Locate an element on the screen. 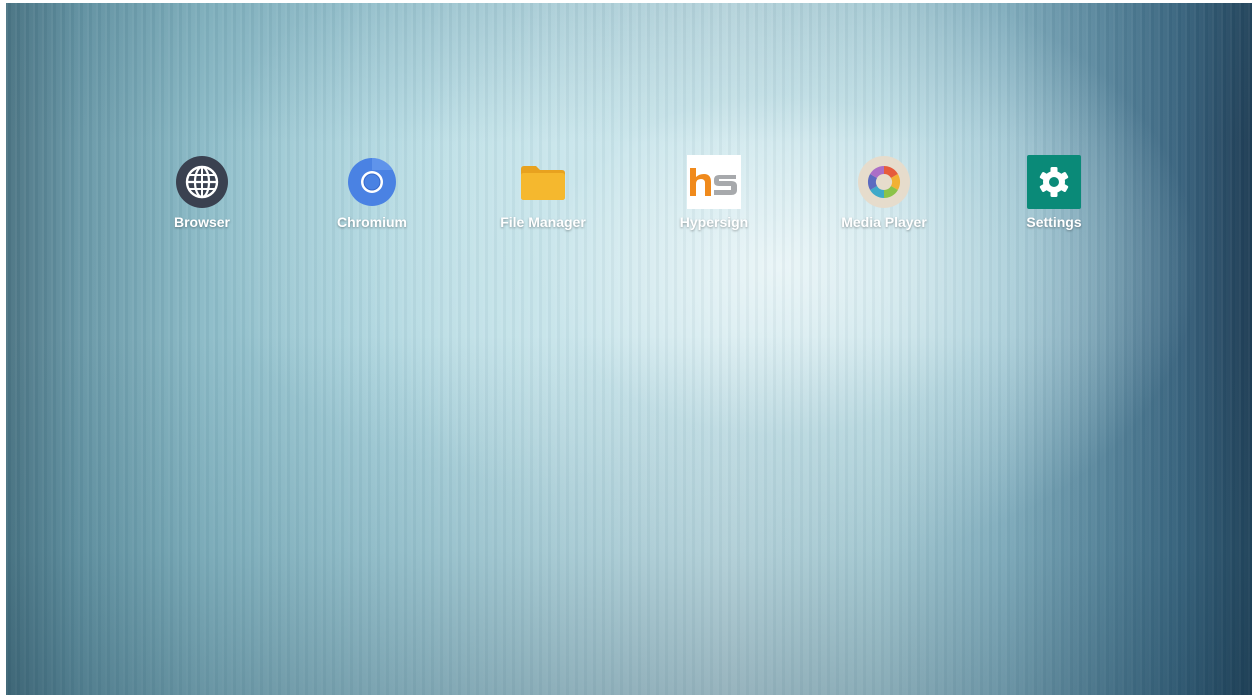  app-browser: Browser is located at coordinates (202, 192).